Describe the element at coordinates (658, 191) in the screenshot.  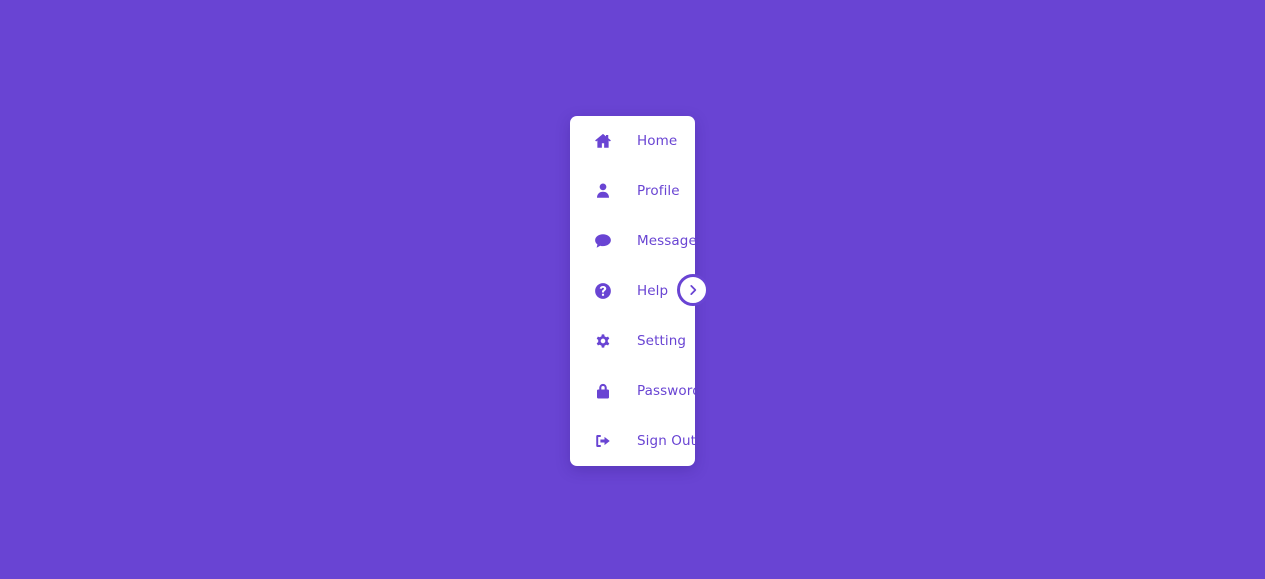
I see `sidebar-item-label: Profile` at that location.